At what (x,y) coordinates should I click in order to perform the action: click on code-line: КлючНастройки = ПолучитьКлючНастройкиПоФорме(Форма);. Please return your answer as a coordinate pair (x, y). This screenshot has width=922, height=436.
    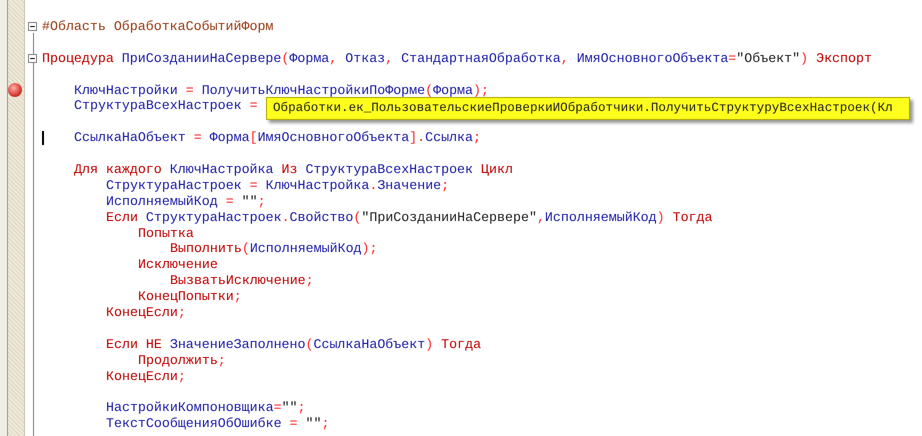
    Looking at the image, I should click on (281, 90).